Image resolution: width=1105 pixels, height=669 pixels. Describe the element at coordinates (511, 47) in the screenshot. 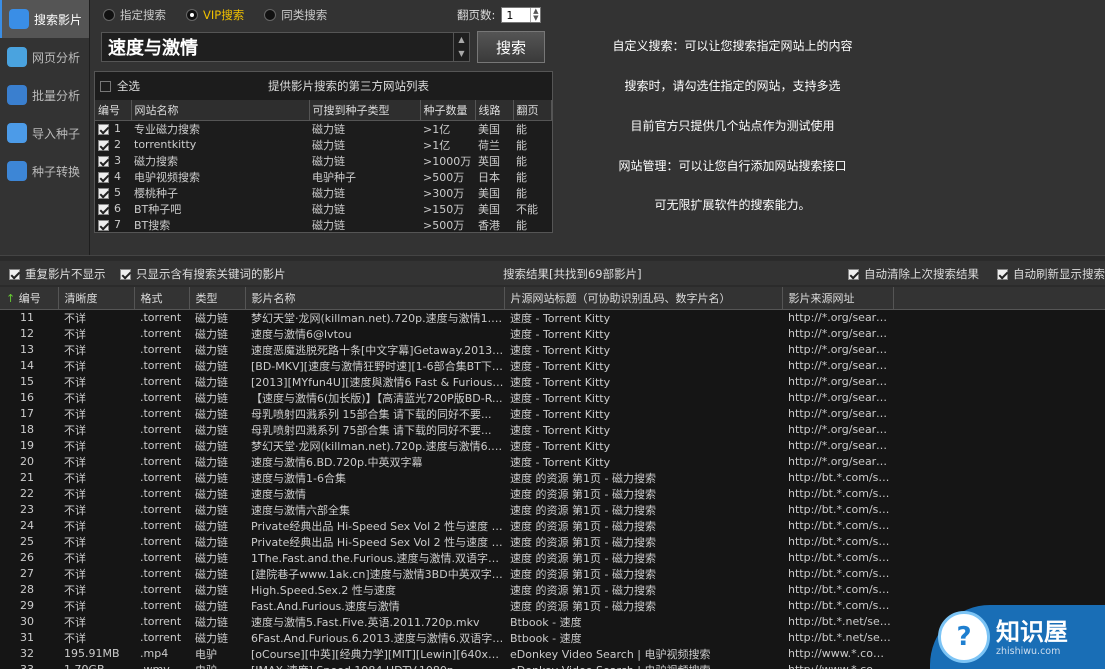

I see `search-button: 搜索` at that location.